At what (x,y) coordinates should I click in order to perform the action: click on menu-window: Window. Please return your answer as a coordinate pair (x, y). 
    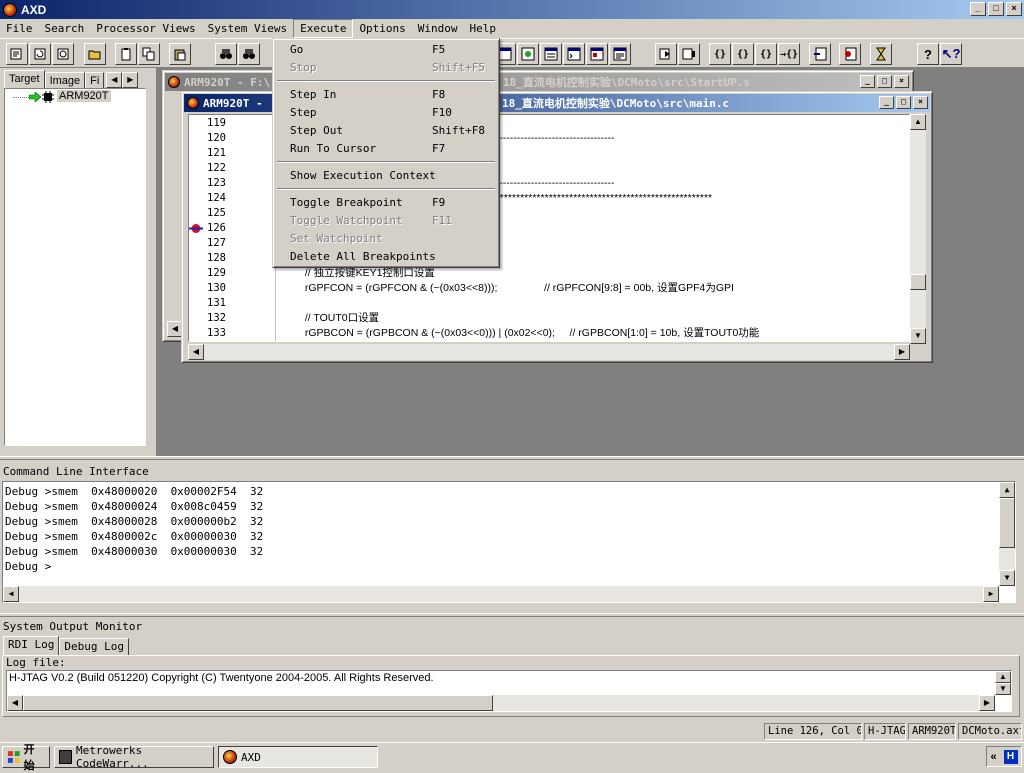
    Looking at the image, I should click on (438, 28).